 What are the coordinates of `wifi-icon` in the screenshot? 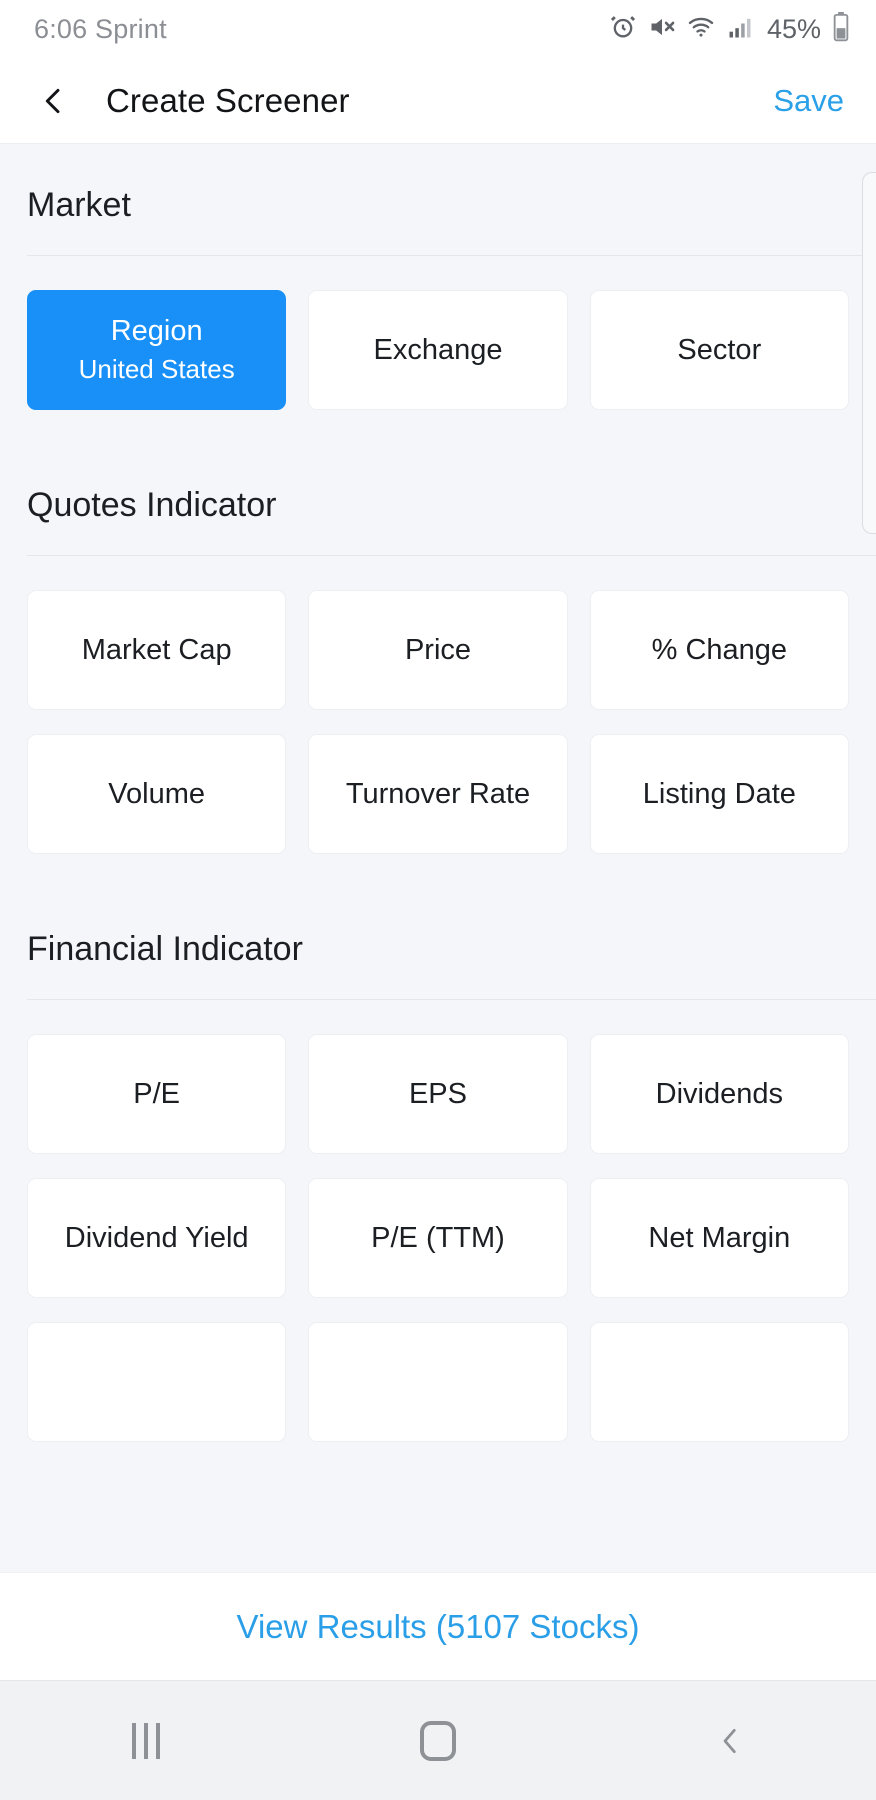 It's located at (701, 29).